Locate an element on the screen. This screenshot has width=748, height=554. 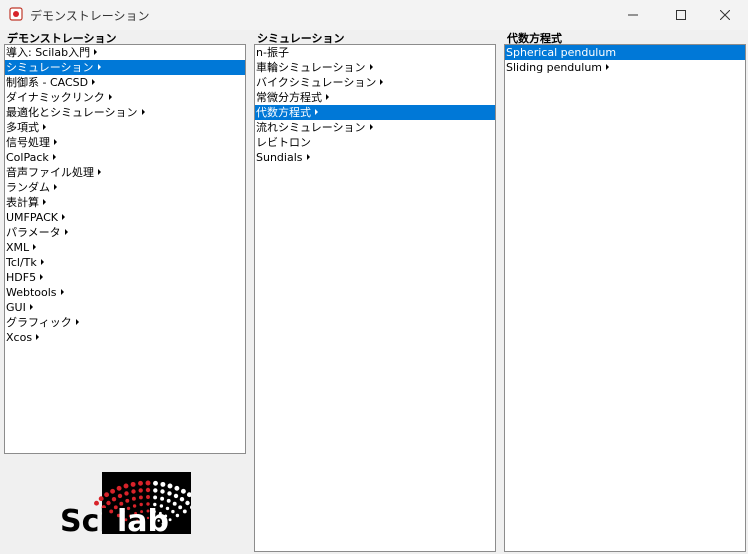
list-item-label: UMFPACK is located at coordinates (32, 217).